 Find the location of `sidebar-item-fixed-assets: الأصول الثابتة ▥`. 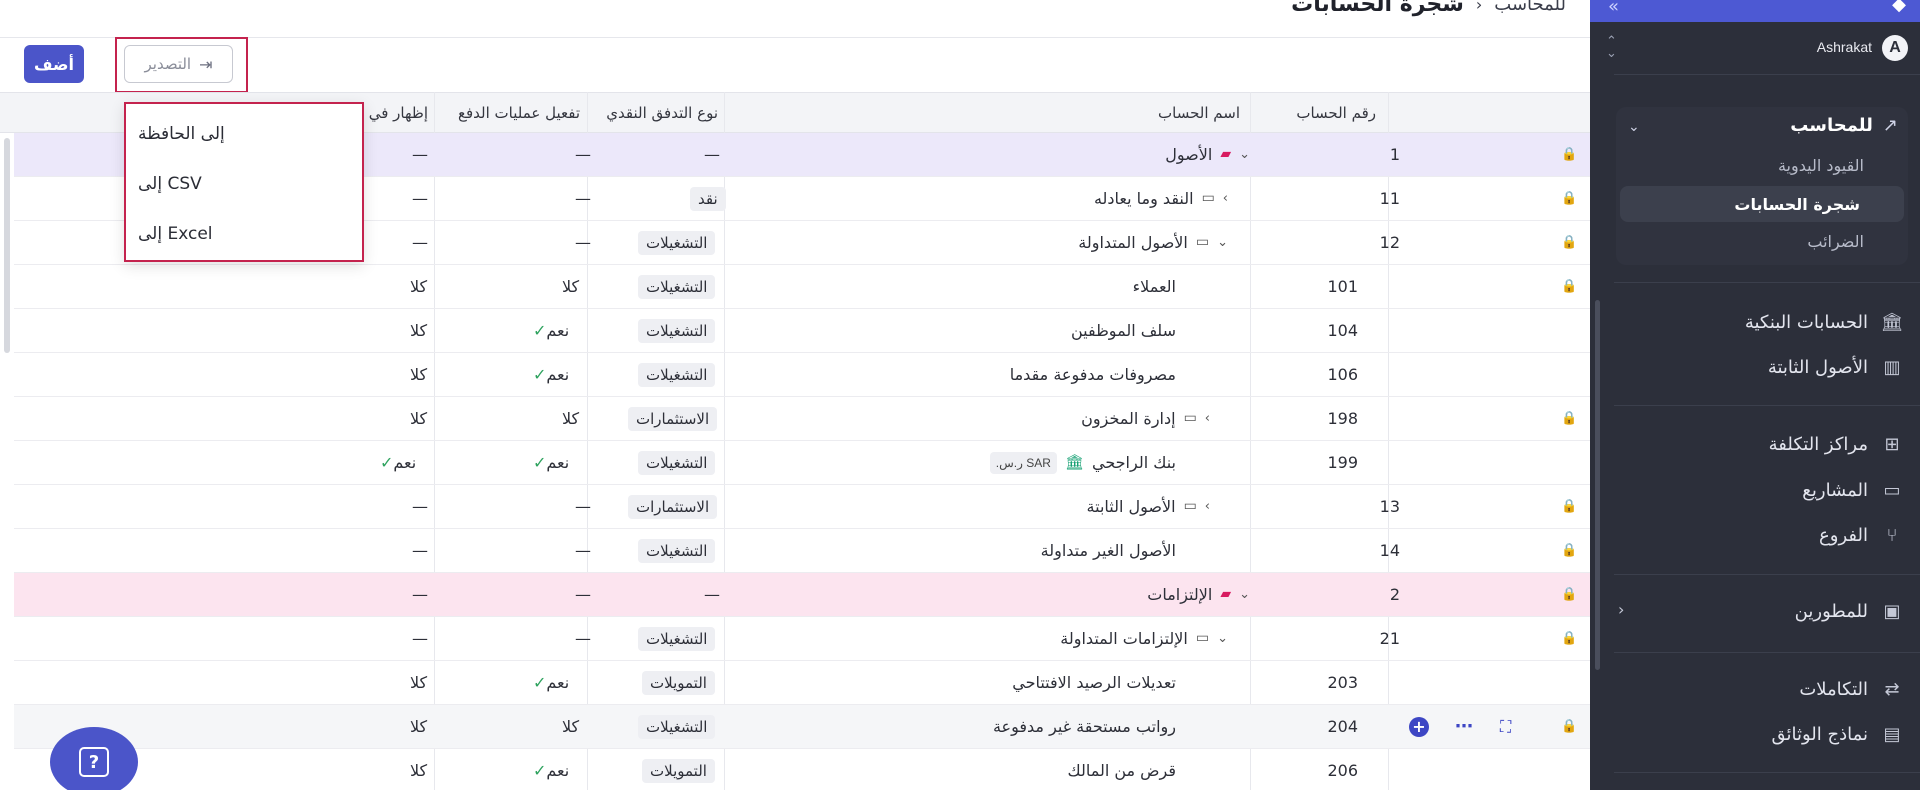

sidebar-item-fixed-assets: الأصول الثابتة ▥ is located at coordinates (1836, 367).